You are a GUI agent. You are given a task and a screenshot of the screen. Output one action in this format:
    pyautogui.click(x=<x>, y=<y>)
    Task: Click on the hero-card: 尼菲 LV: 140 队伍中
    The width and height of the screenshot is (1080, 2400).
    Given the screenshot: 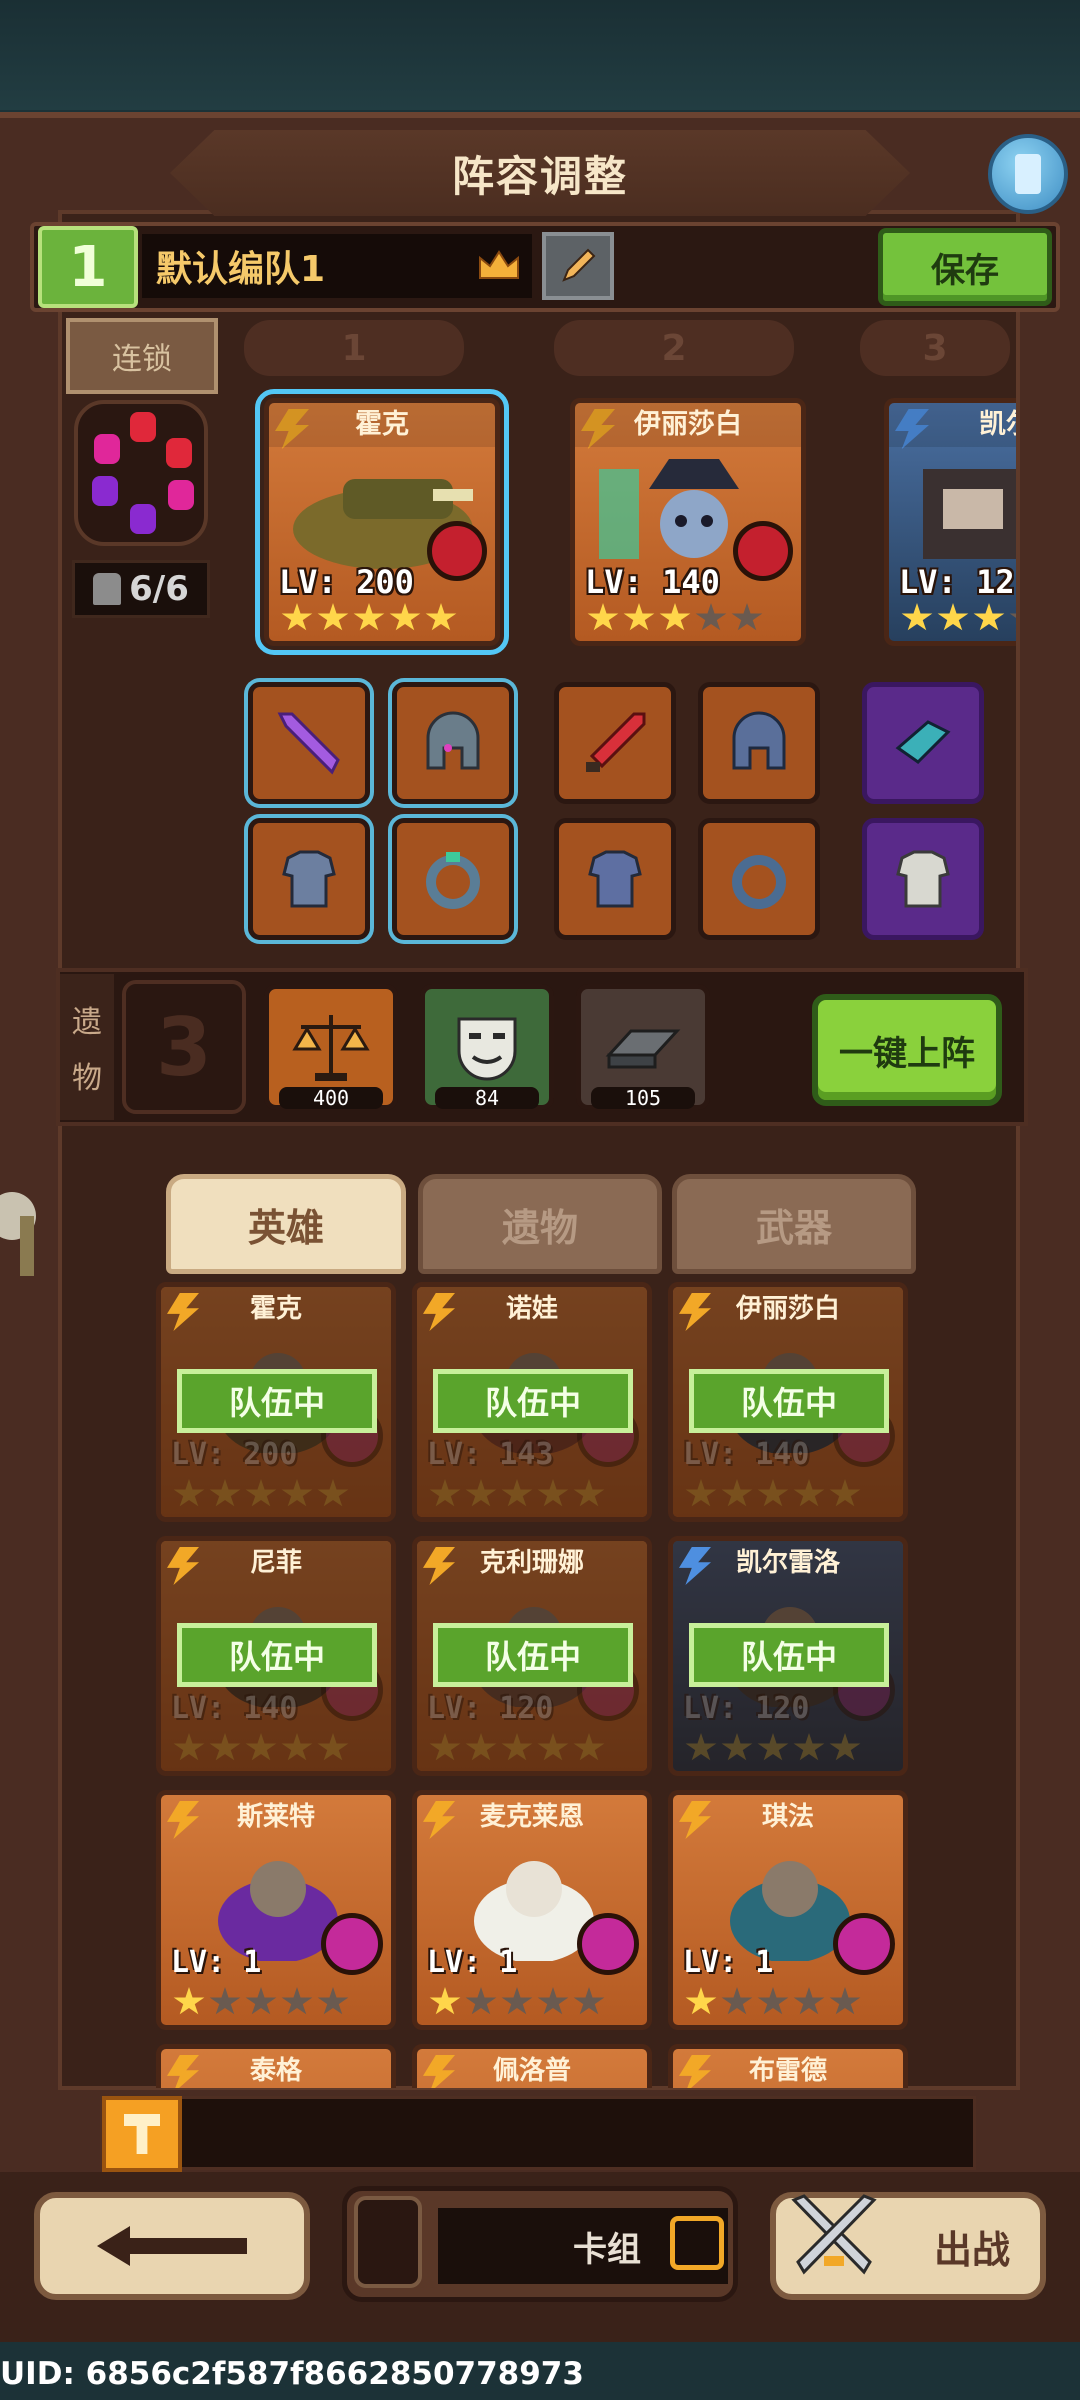 What is the action you would take?
    pyautogui.click(x=276, y=1656)
    